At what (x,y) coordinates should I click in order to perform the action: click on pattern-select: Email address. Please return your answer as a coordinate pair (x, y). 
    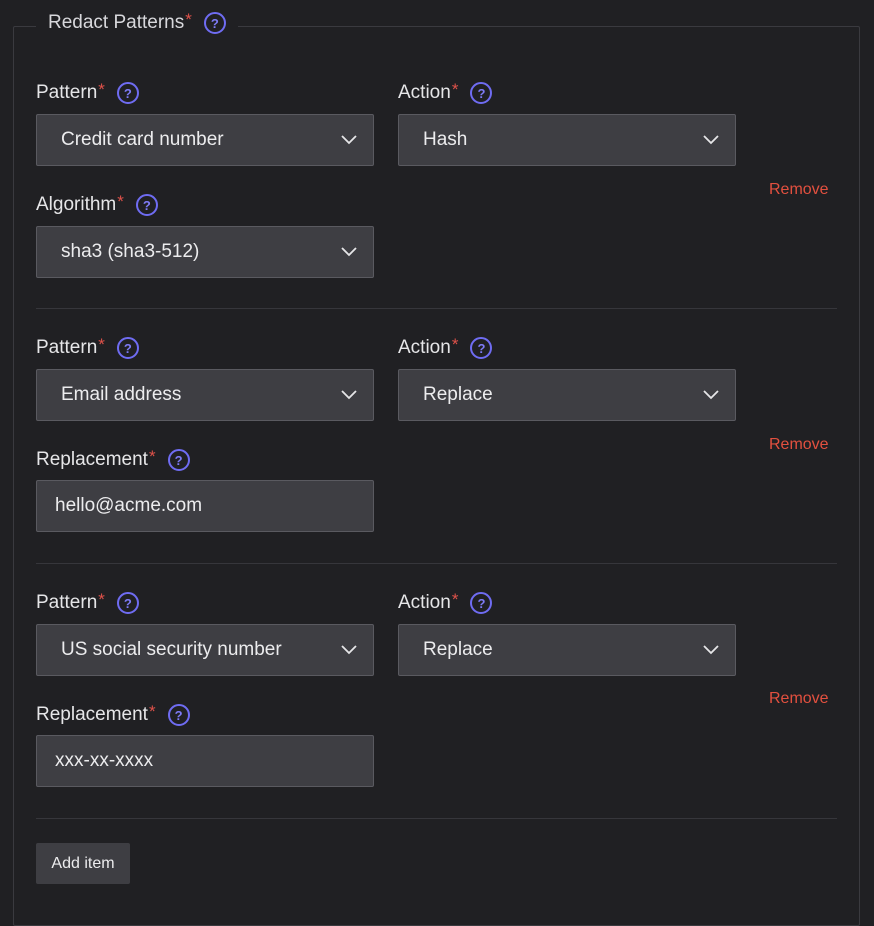
    Looking at the image, I should click on (205, 395).